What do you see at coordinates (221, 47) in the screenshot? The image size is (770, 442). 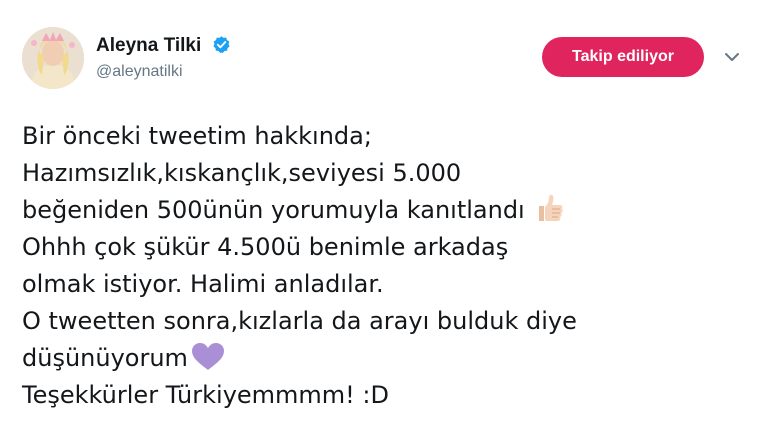 I see `verified-badge-icon` at bounding box center [221, 47].